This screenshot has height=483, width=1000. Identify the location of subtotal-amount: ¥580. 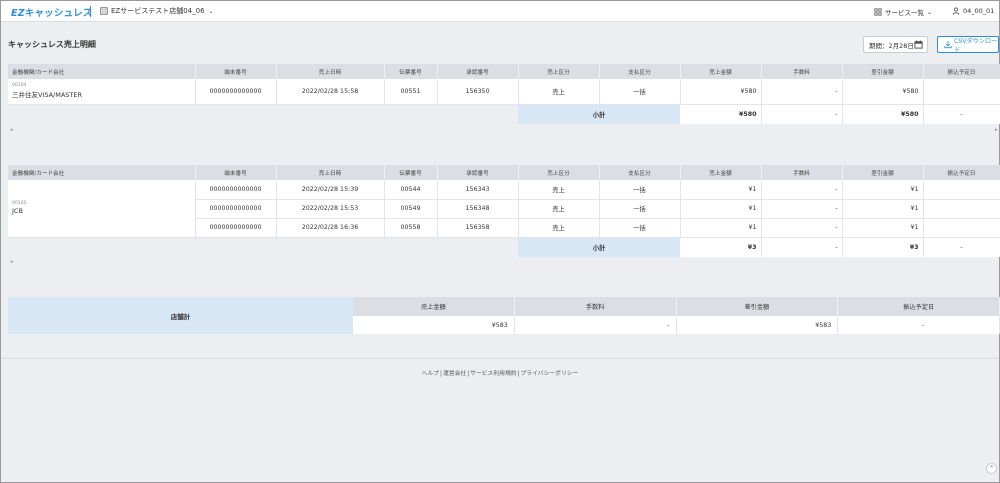
(721, 114).